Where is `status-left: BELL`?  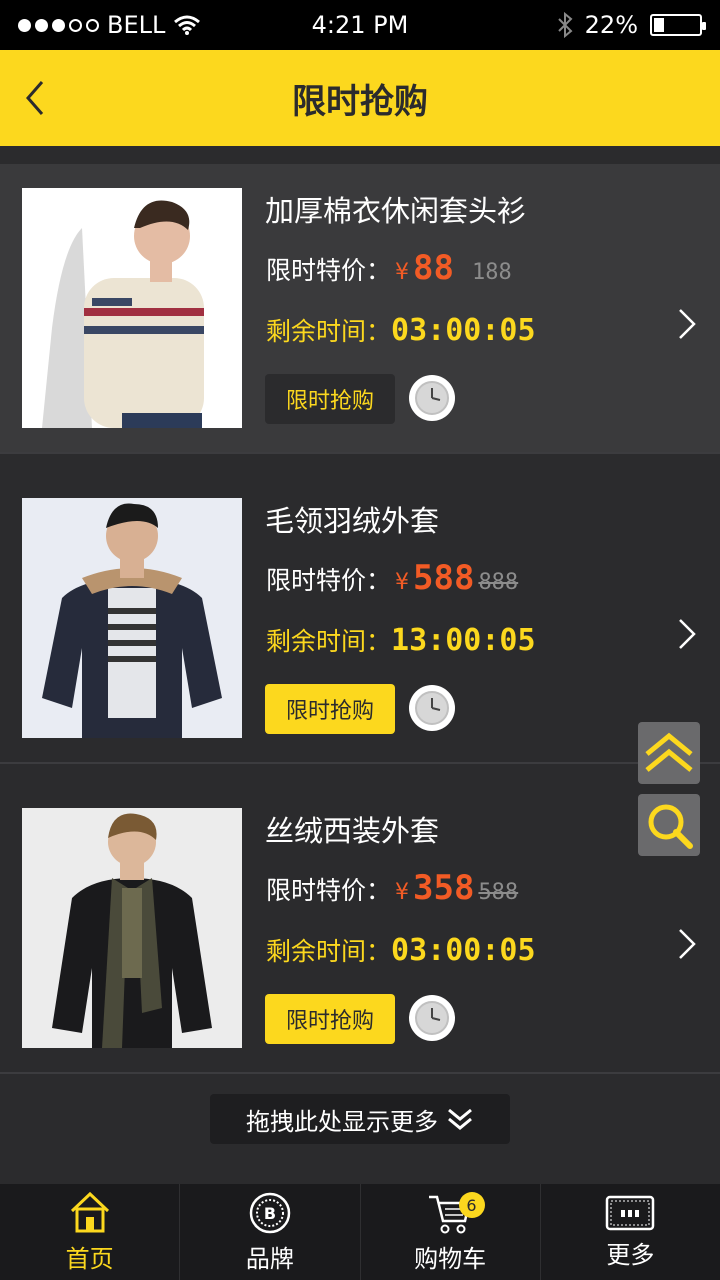
status-left: BELL is located at coordinates (109, 25).